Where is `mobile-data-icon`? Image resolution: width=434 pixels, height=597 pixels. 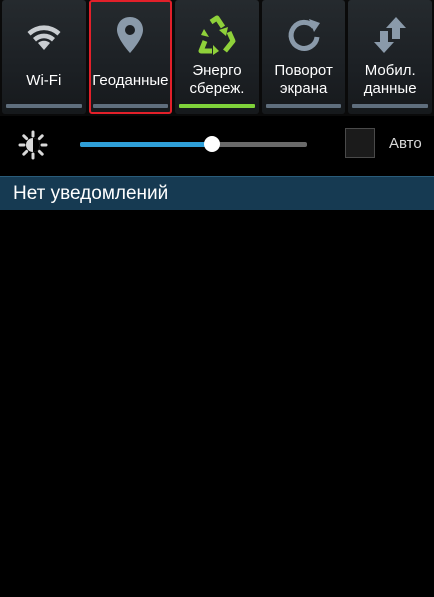
mobile-data-icon is located at coordinates (390, 35).